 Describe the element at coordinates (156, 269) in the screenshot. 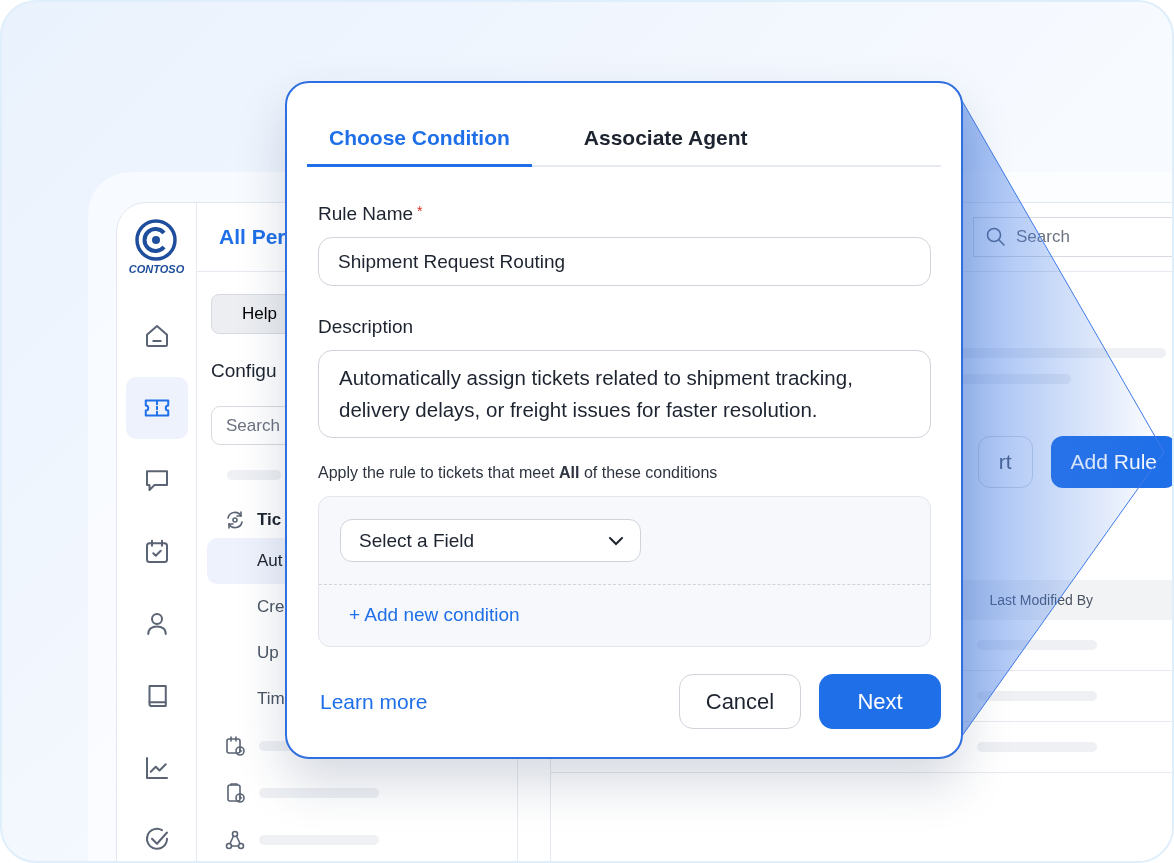

I see `brand-name: CONTOSO` at that location.